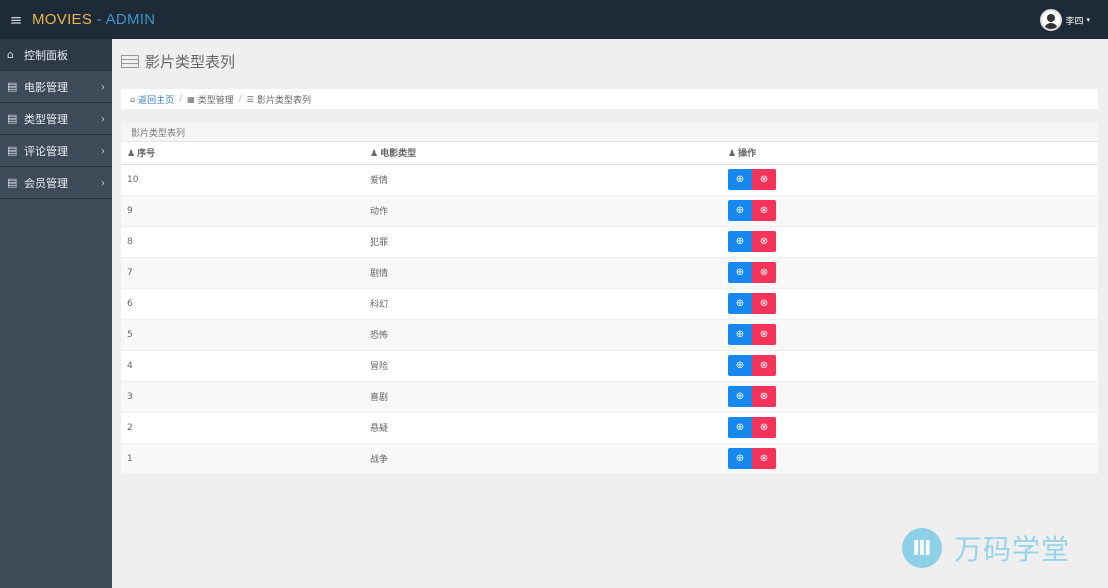 The width and height of the screenshot is (1108, 588). I want to click on sidebar-item-members: ▤ 会员管理 ›, so click(56, 183).